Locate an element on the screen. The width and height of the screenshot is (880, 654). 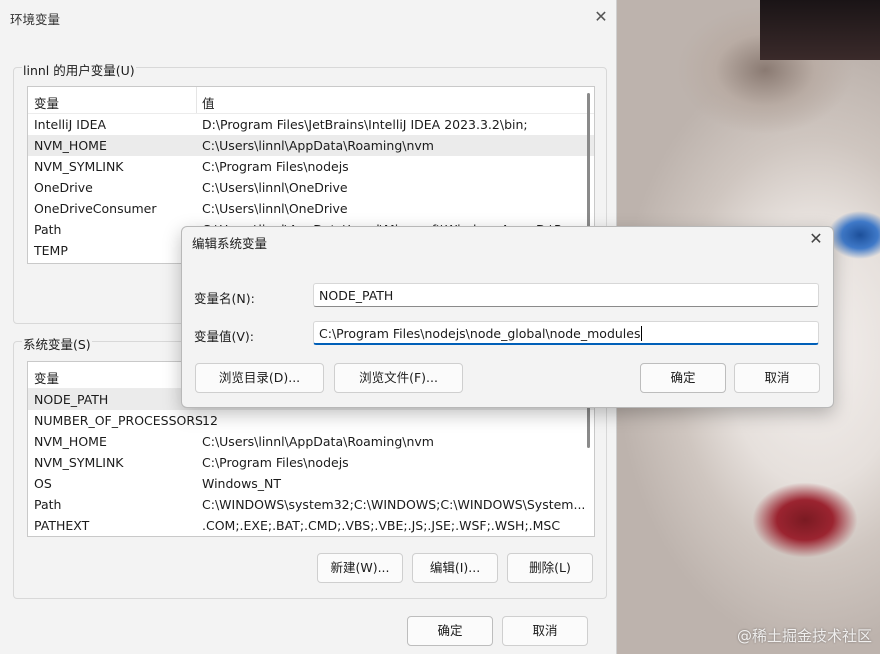
variable-name-value: NODE_PATH is located at coordinates (356, 295).